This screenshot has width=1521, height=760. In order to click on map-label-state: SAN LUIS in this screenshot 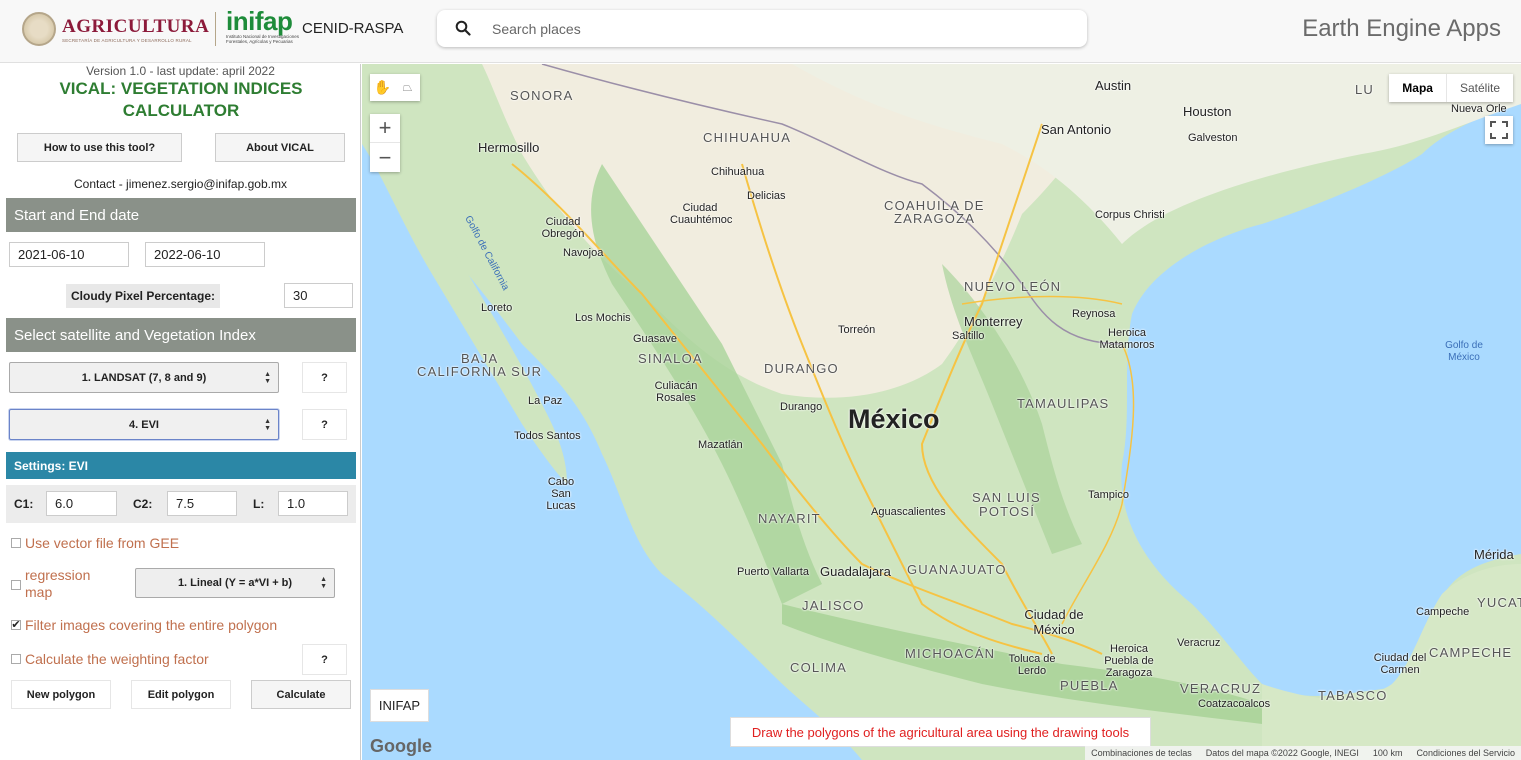, I will do `click(1006, 497)`.